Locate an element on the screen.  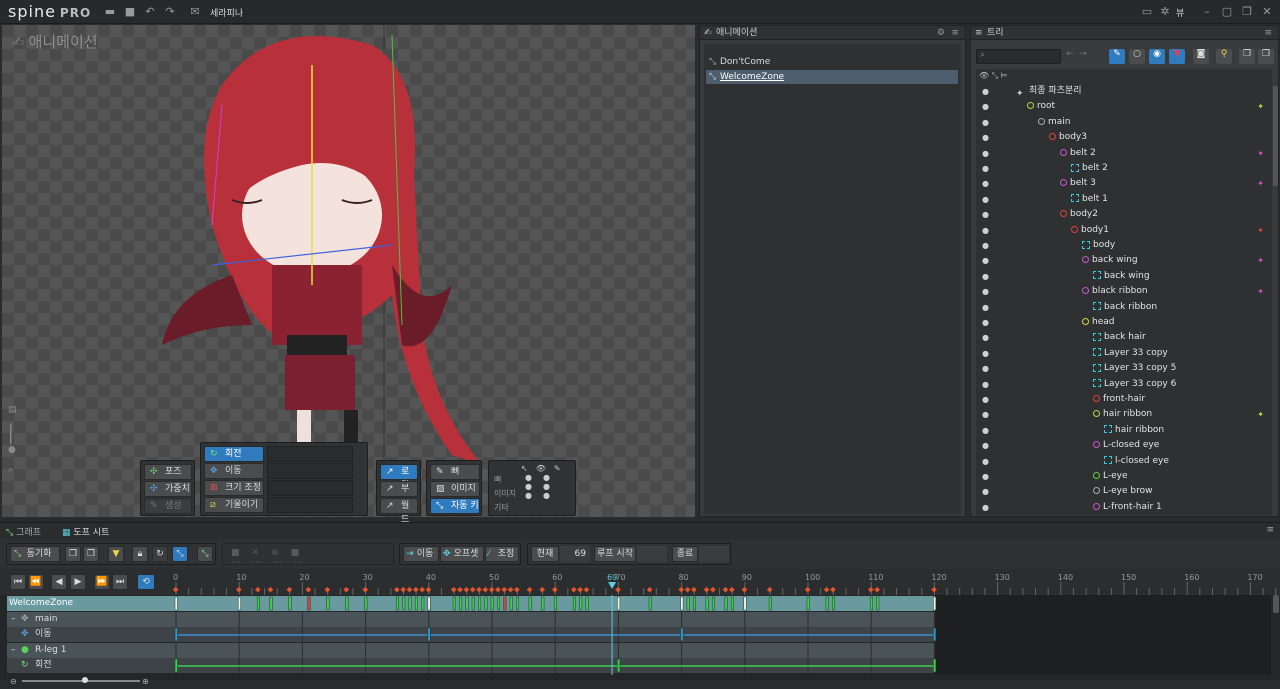
tree-row: ● Layer 33 copy 5 is located at coordinates (1123, 368).